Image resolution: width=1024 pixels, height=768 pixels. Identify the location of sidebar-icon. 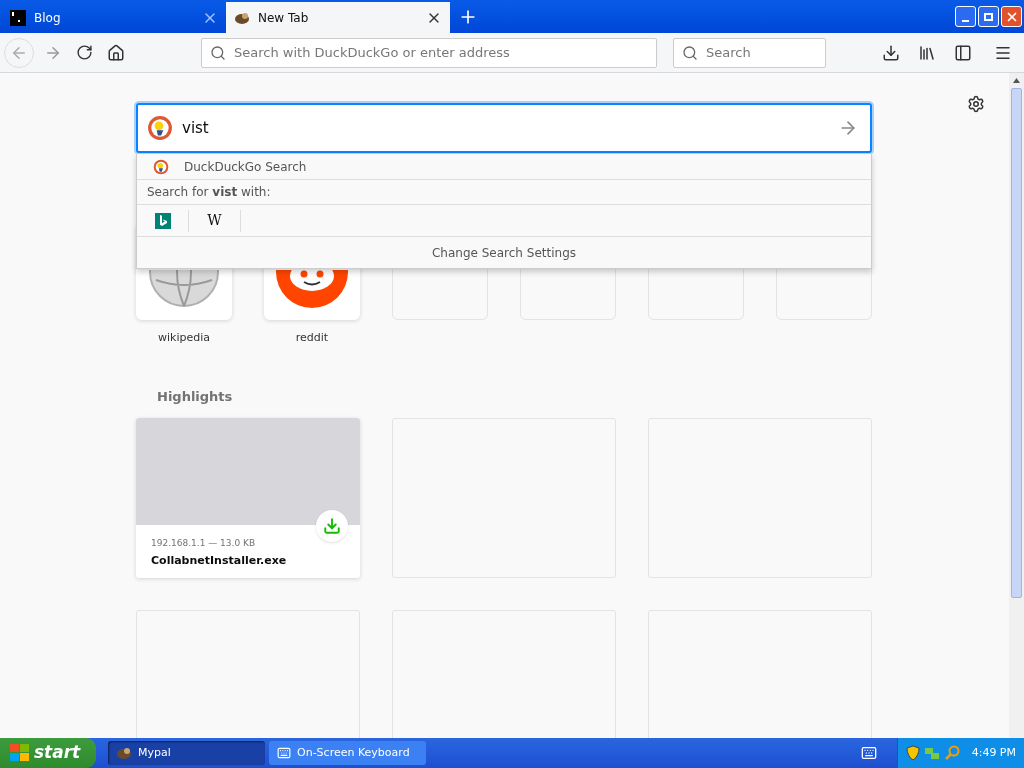
(963, 52).